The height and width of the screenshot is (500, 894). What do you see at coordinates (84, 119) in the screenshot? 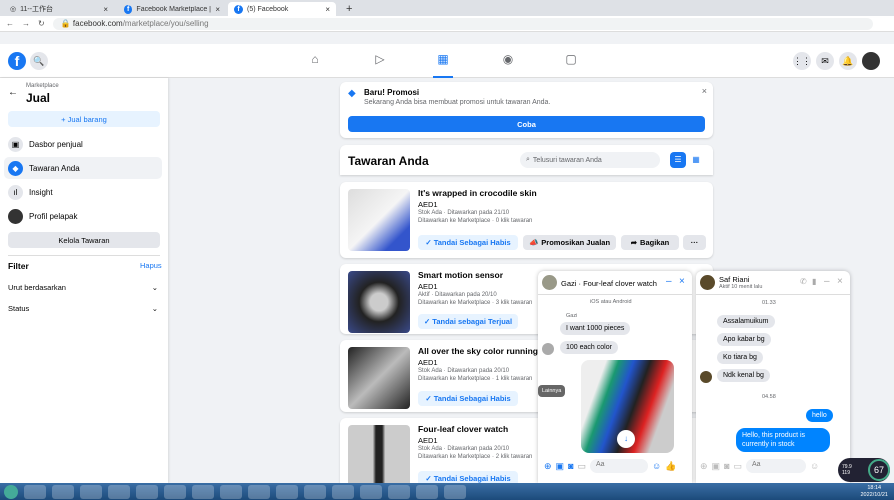
I see `sell-item-button: + Jual barang` at bounding box center [84, 119].